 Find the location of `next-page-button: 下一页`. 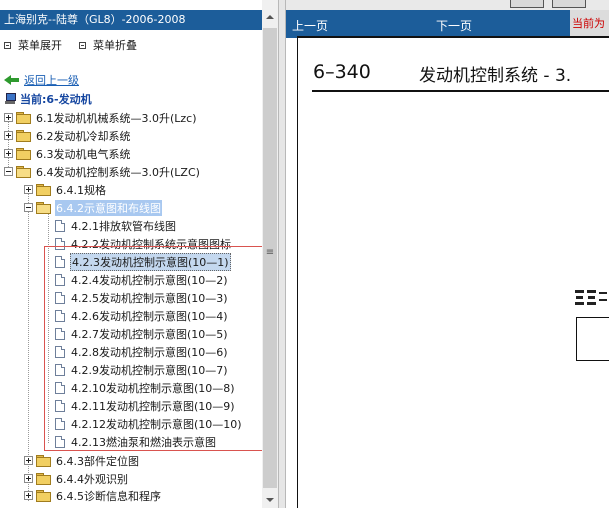

next-page-button: 下一页 is located at coordinates (454, 25).